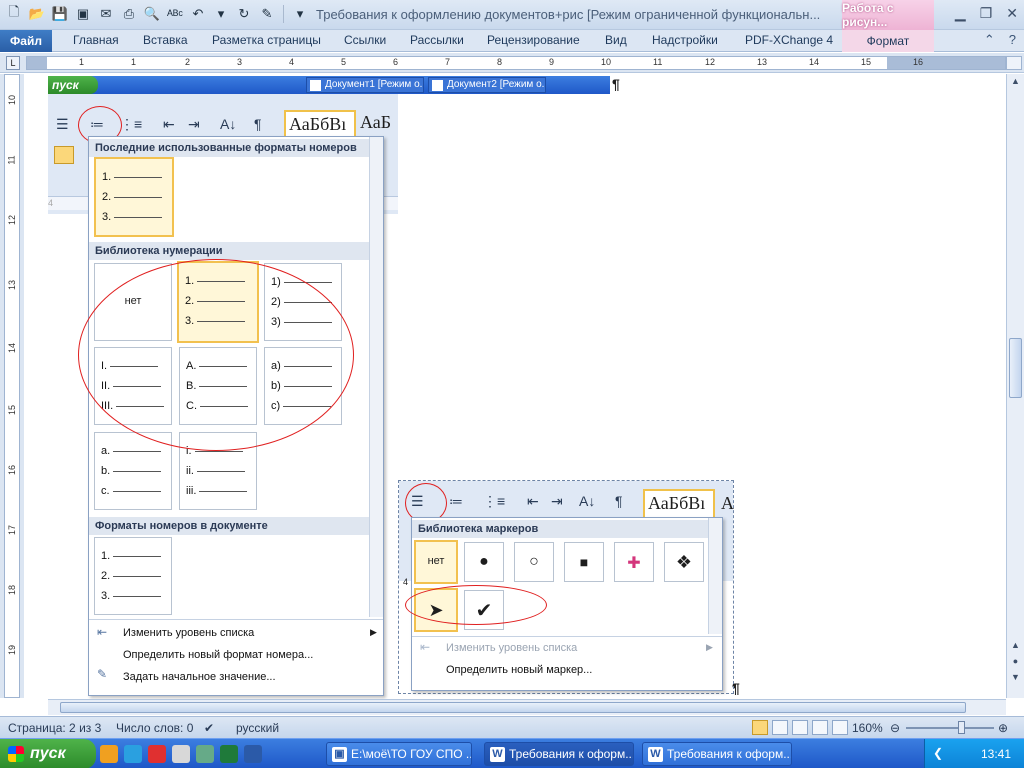 This screenshot has width=1024, height=768. What do you see at coordinates (1015, 663) in the screenshot?
I see `select-browse-object-icon: ●` at bounding box center [1015, 663].